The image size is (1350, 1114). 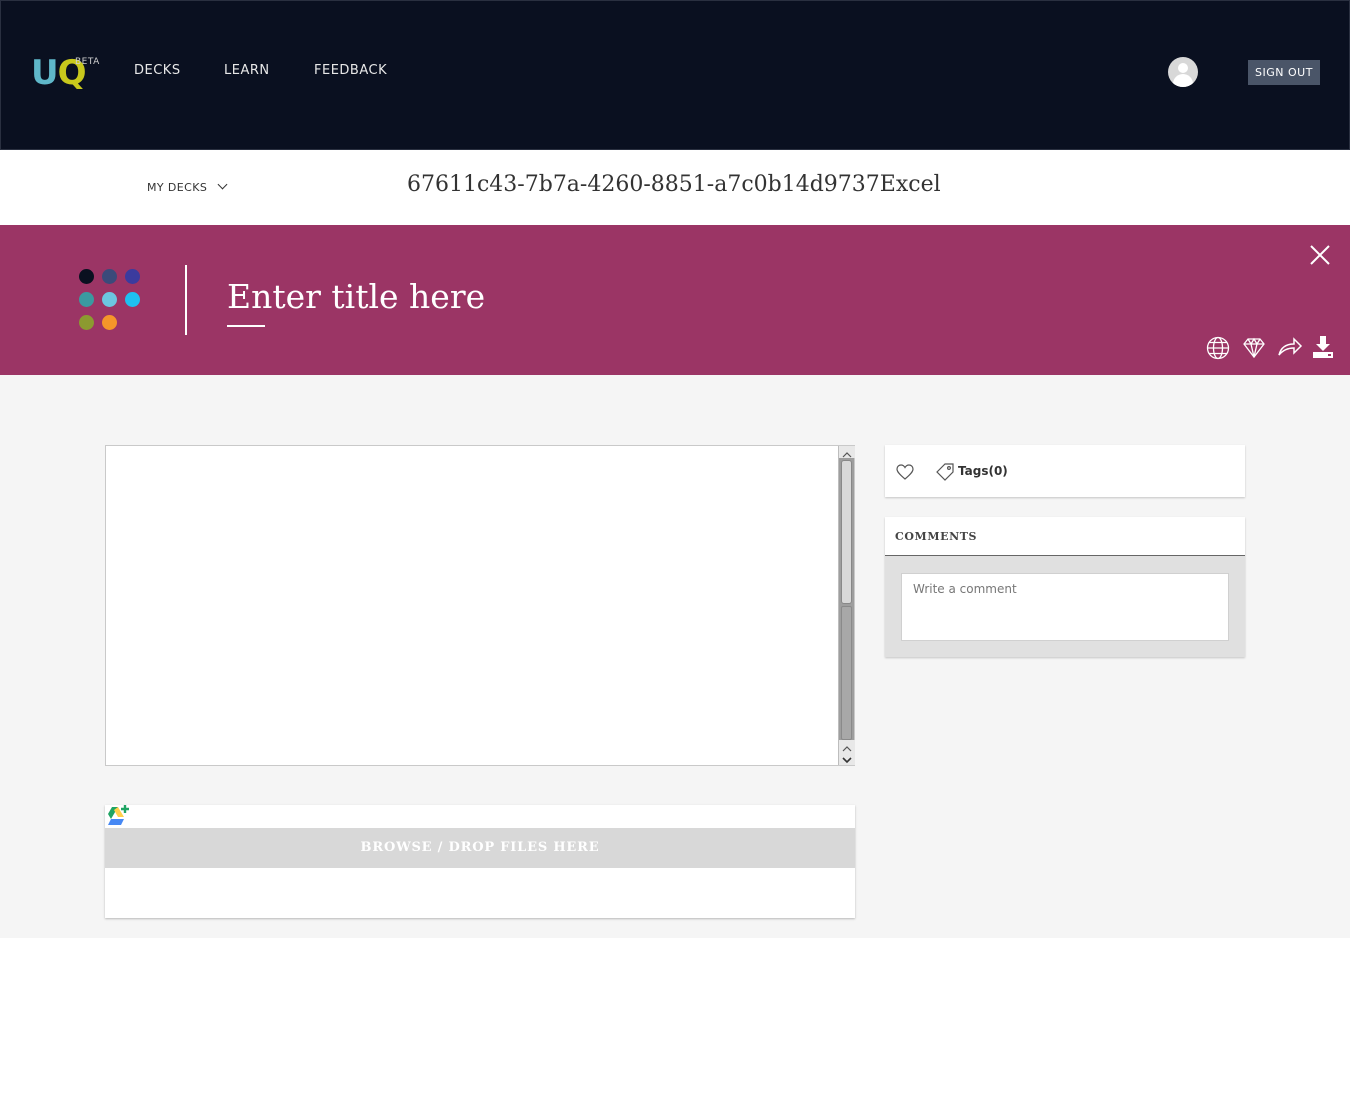 I want to click on comments-title: COMMENTS, so click(x=936, y=536).